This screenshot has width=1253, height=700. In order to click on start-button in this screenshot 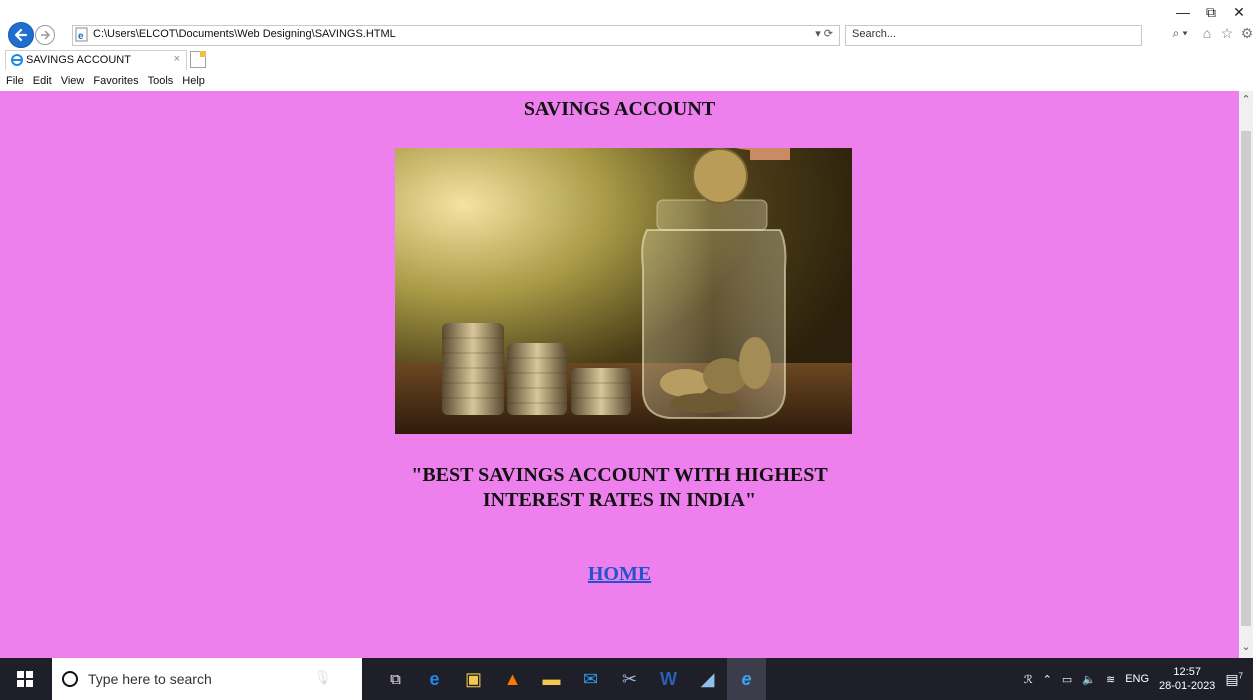, I will do `click(25, 679)`.